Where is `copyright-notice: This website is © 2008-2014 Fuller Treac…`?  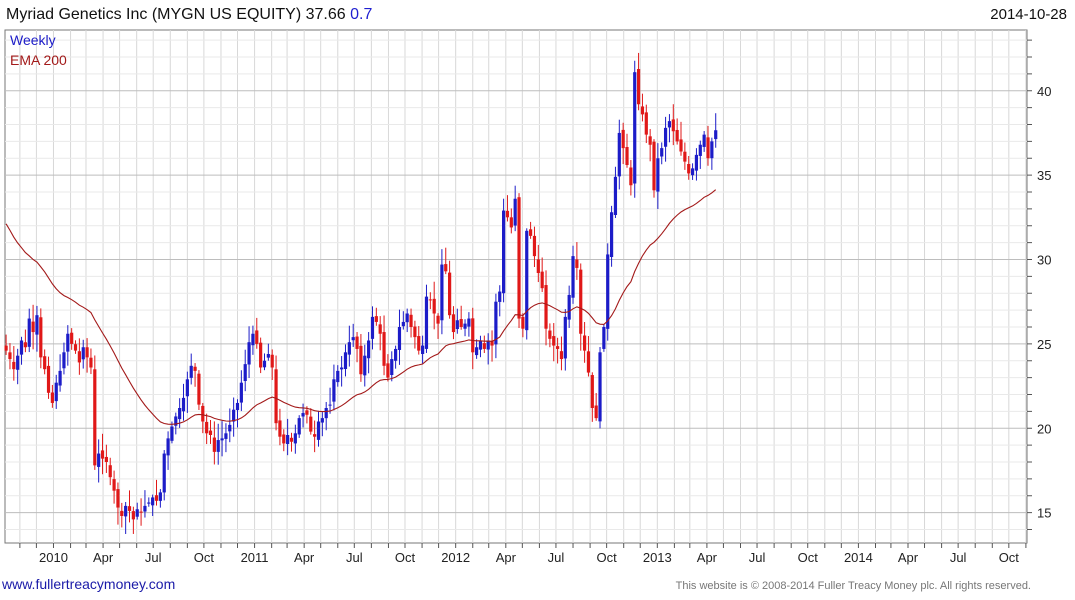
copyright-notice: This website is © 2008-2014 Fuller Treac… is located at coordinates (853, 586).